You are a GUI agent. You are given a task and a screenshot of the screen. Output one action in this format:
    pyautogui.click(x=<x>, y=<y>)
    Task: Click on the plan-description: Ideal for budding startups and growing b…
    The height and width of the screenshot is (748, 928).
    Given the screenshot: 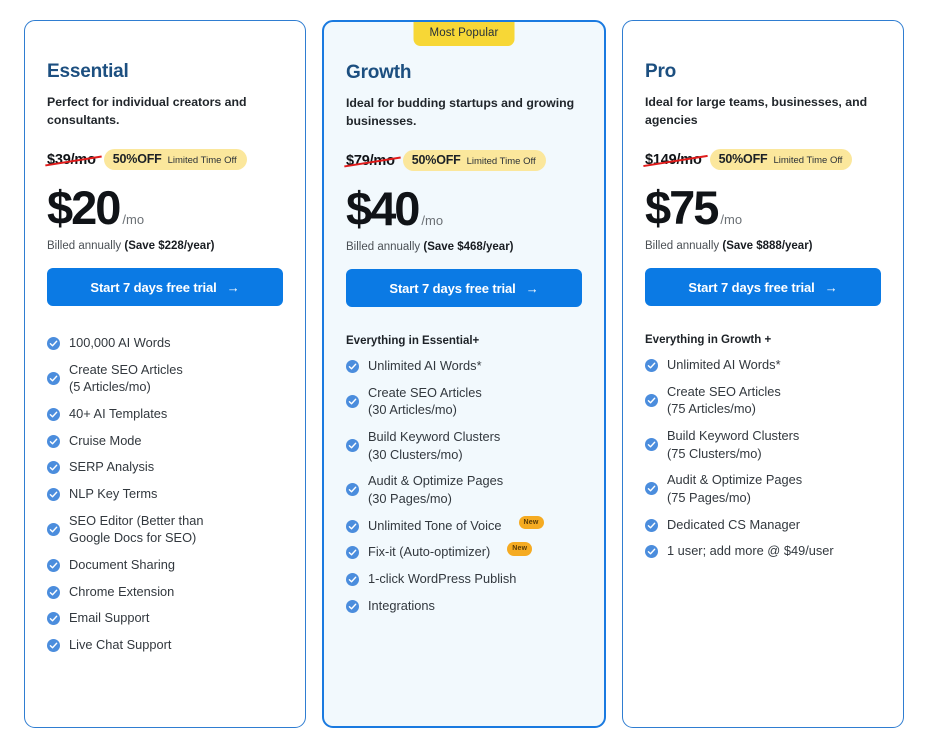 What is the action you would take?
    pyautogui.click(x=460, y=112)
    